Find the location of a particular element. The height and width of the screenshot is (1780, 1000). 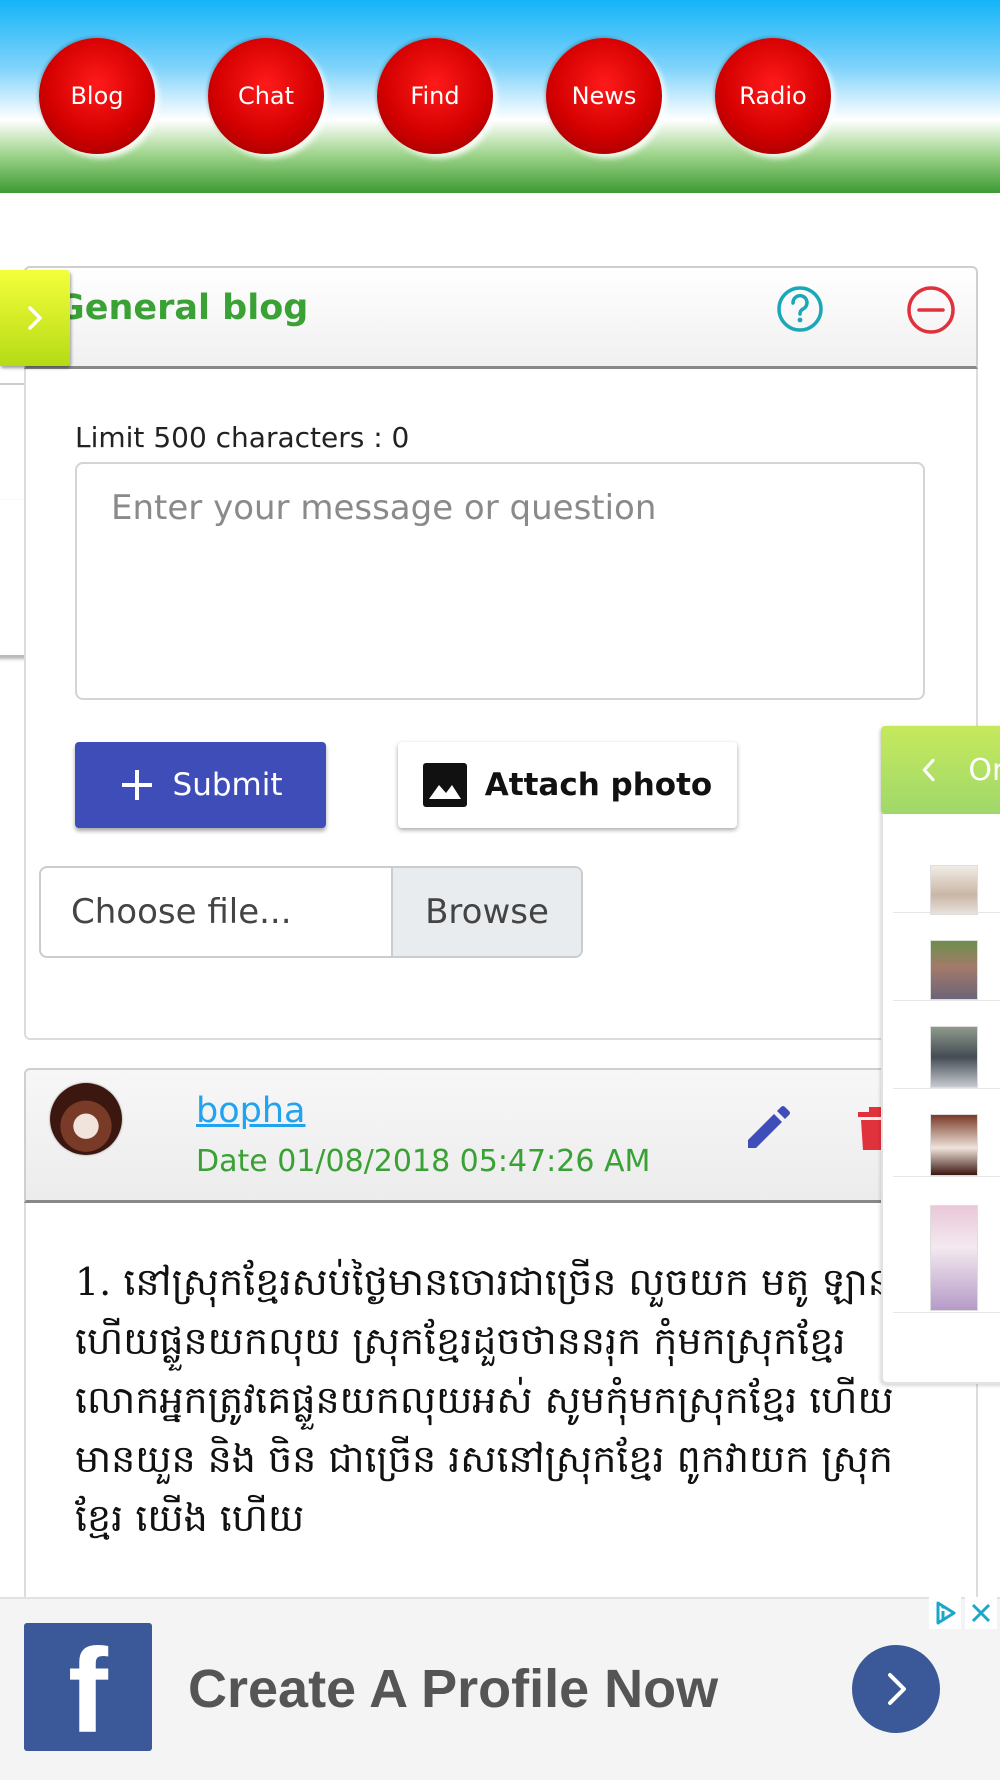

character-limit-label: Limit 500 characters : 0 is located at coordinates (242, 437).